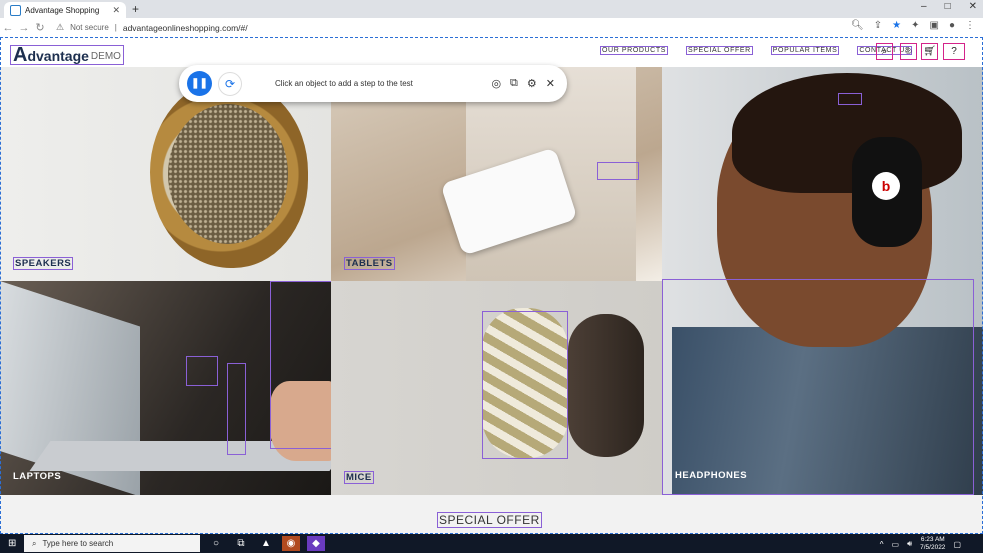  I want to click on screenshot-icon: ⧉, so click(514, 83).